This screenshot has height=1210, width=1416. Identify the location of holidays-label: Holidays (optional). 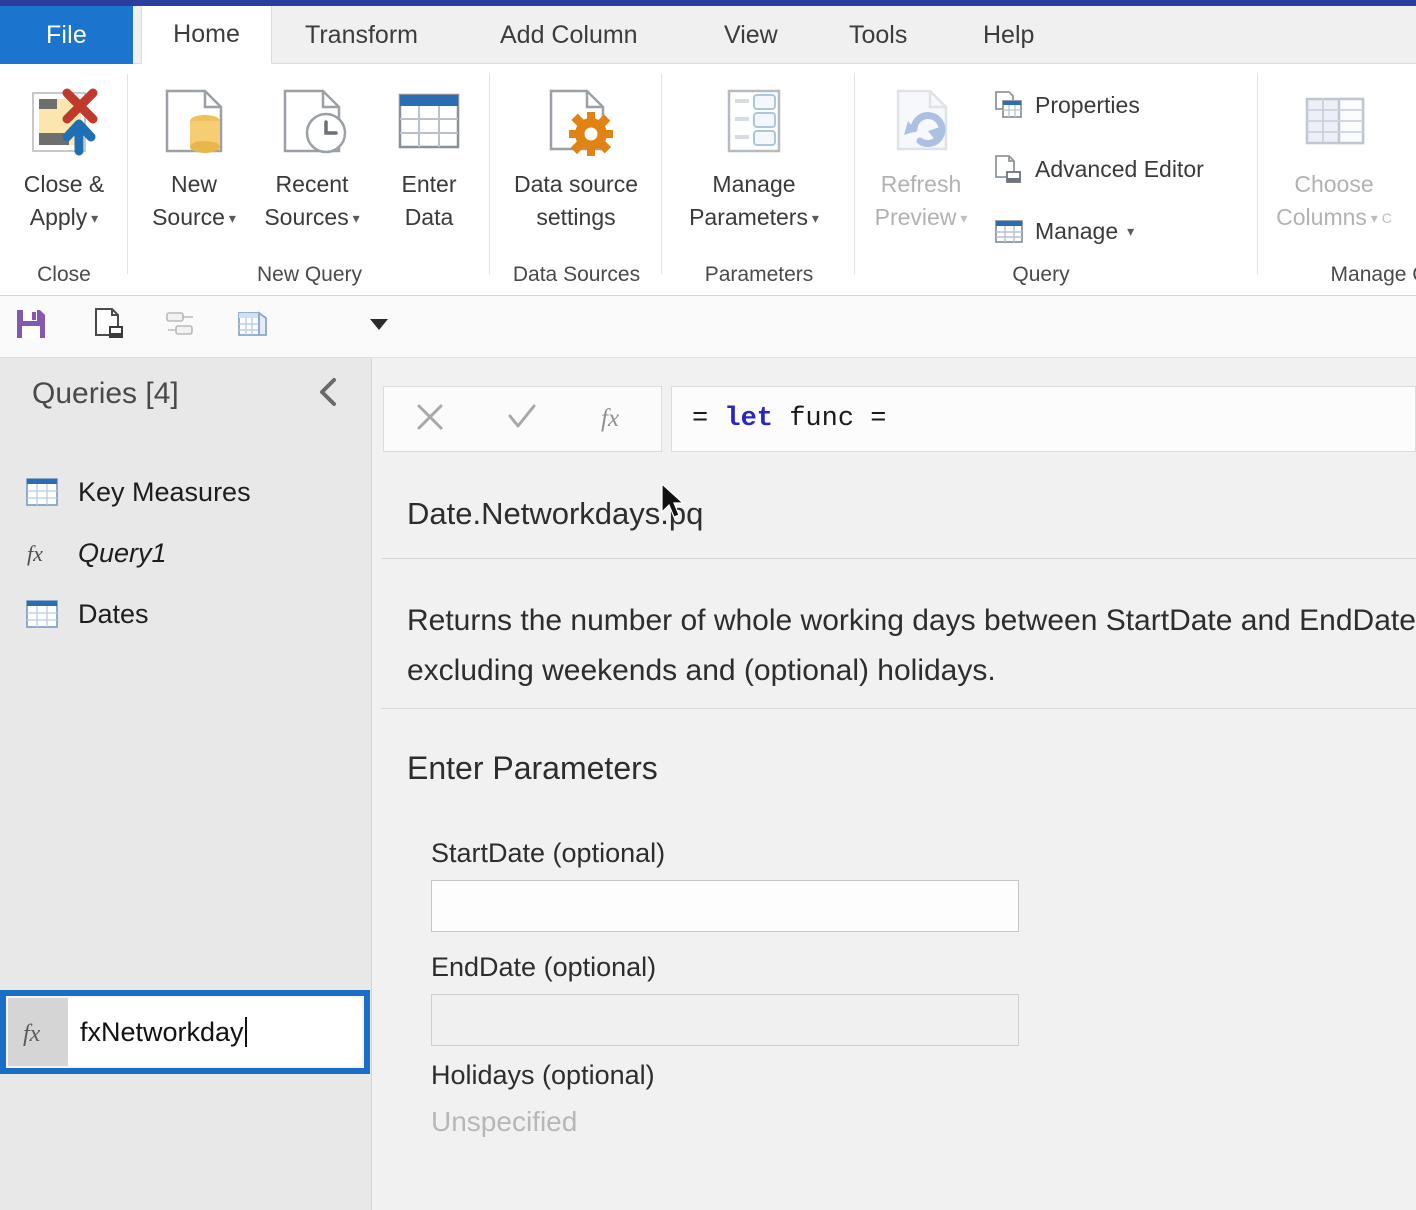
(543, 1075).